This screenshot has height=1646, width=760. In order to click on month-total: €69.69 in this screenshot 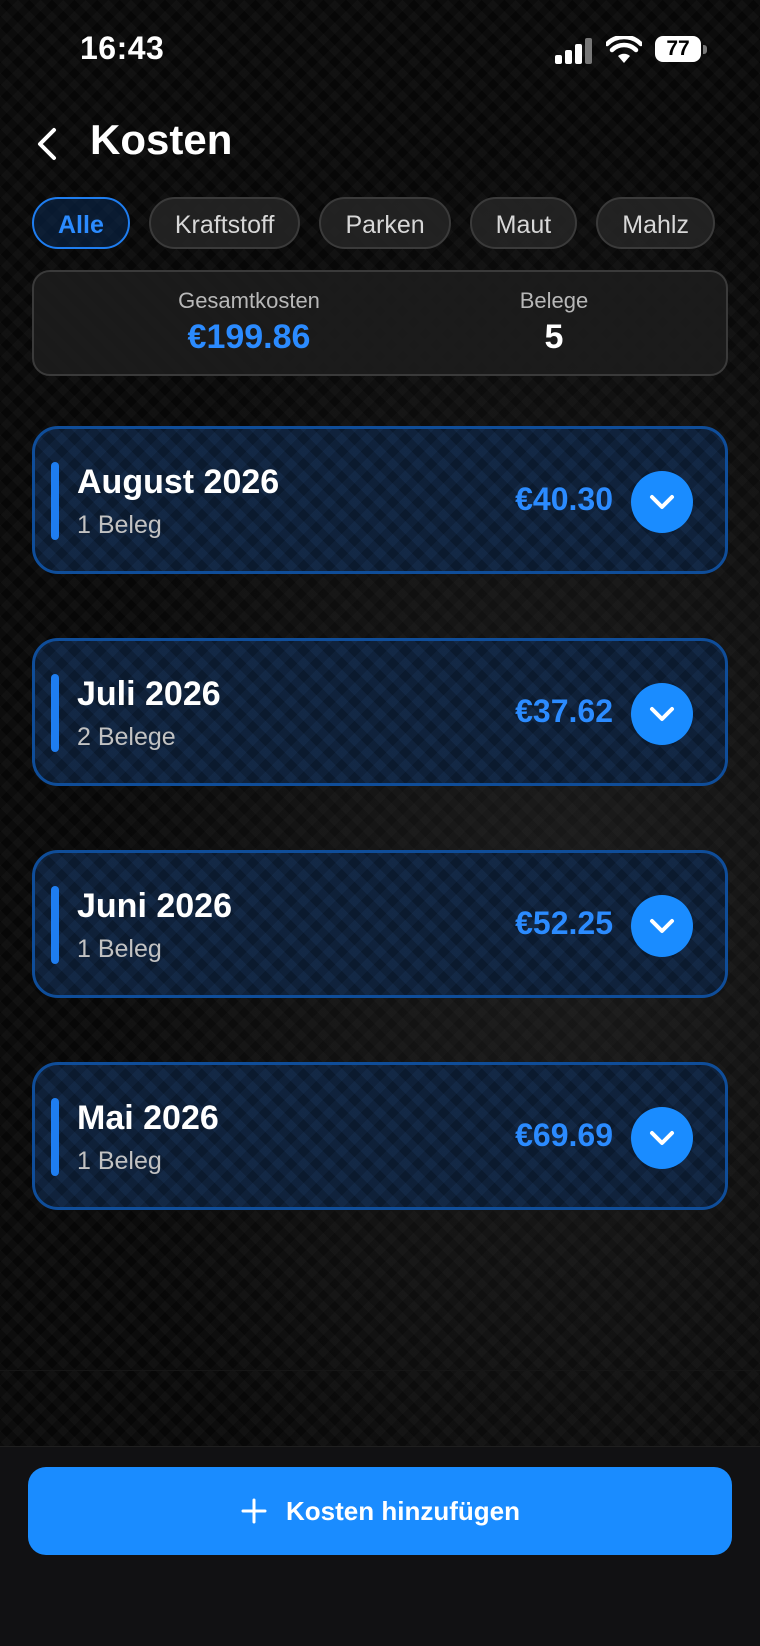, I will do `click(564, 1135)`.